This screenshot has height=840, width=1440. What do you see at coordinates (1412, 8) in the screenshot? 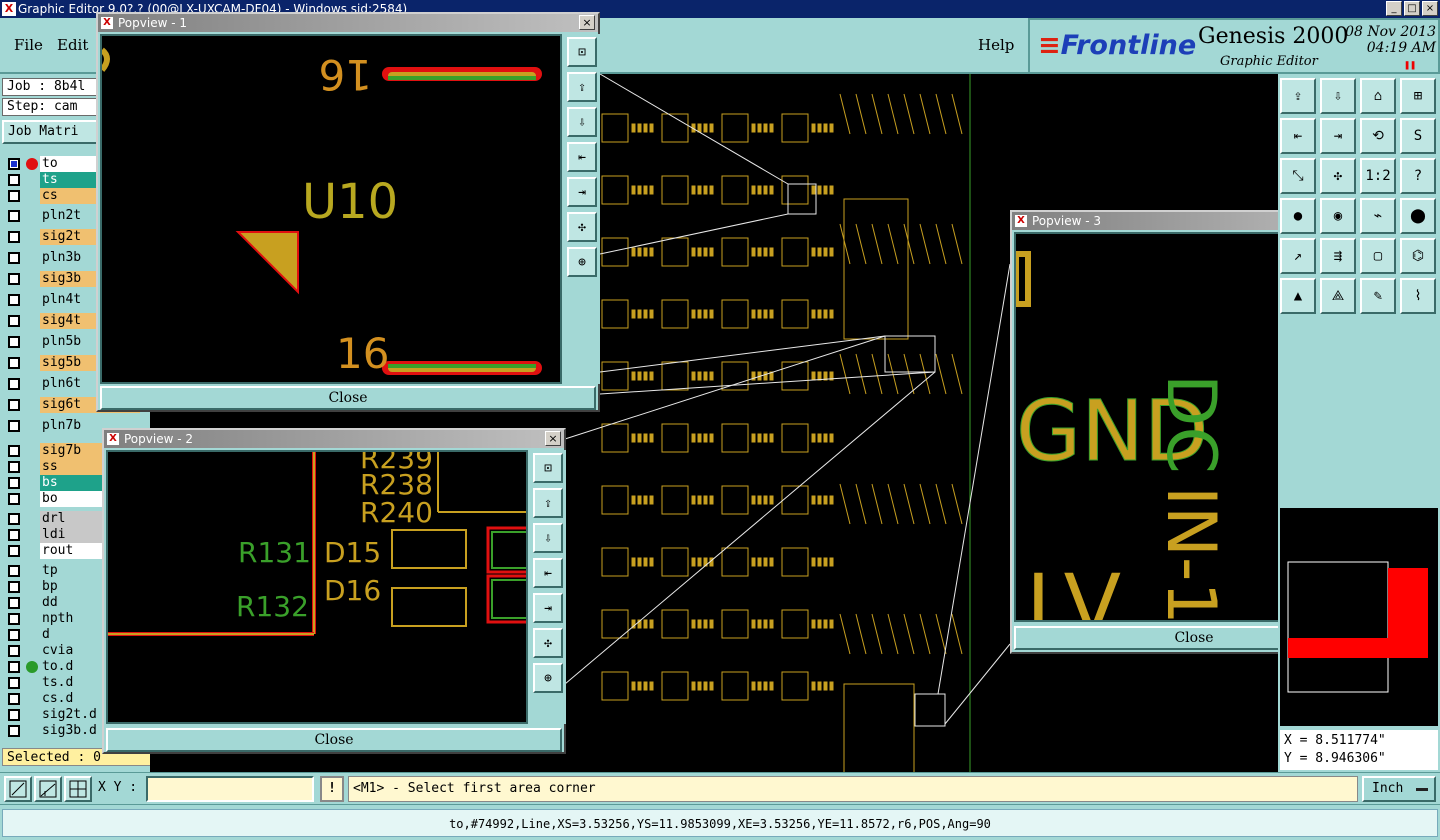
I see `maximize-icon: □` at bounding box center [1412, 8].